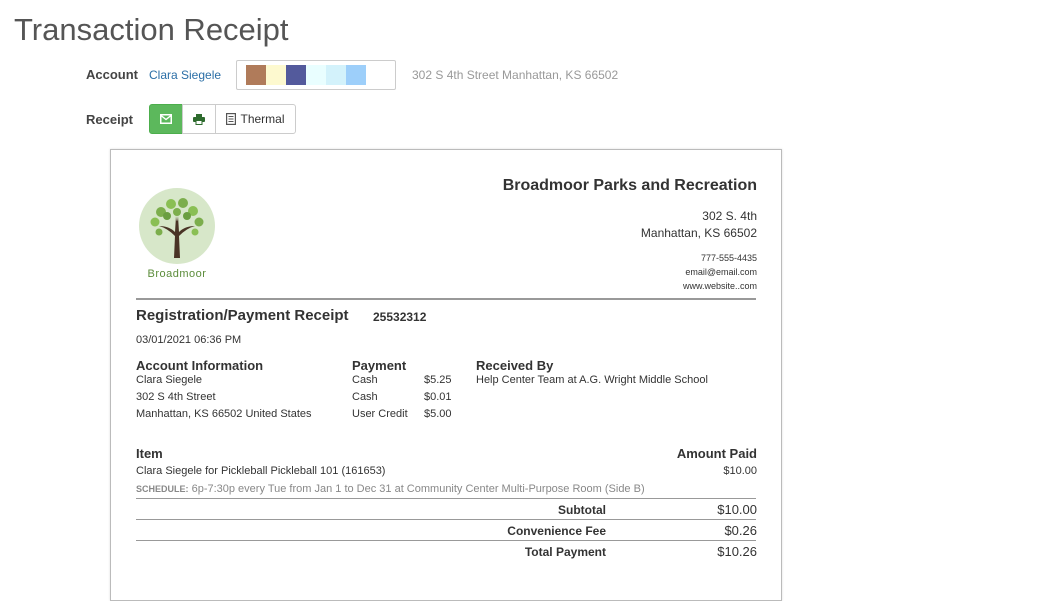 Image resolution: width=1051 pixels, height=601 pixels. I want to click on account-address: 302 S 4th Street Manhattan, KS 66502, so click(515, 75).